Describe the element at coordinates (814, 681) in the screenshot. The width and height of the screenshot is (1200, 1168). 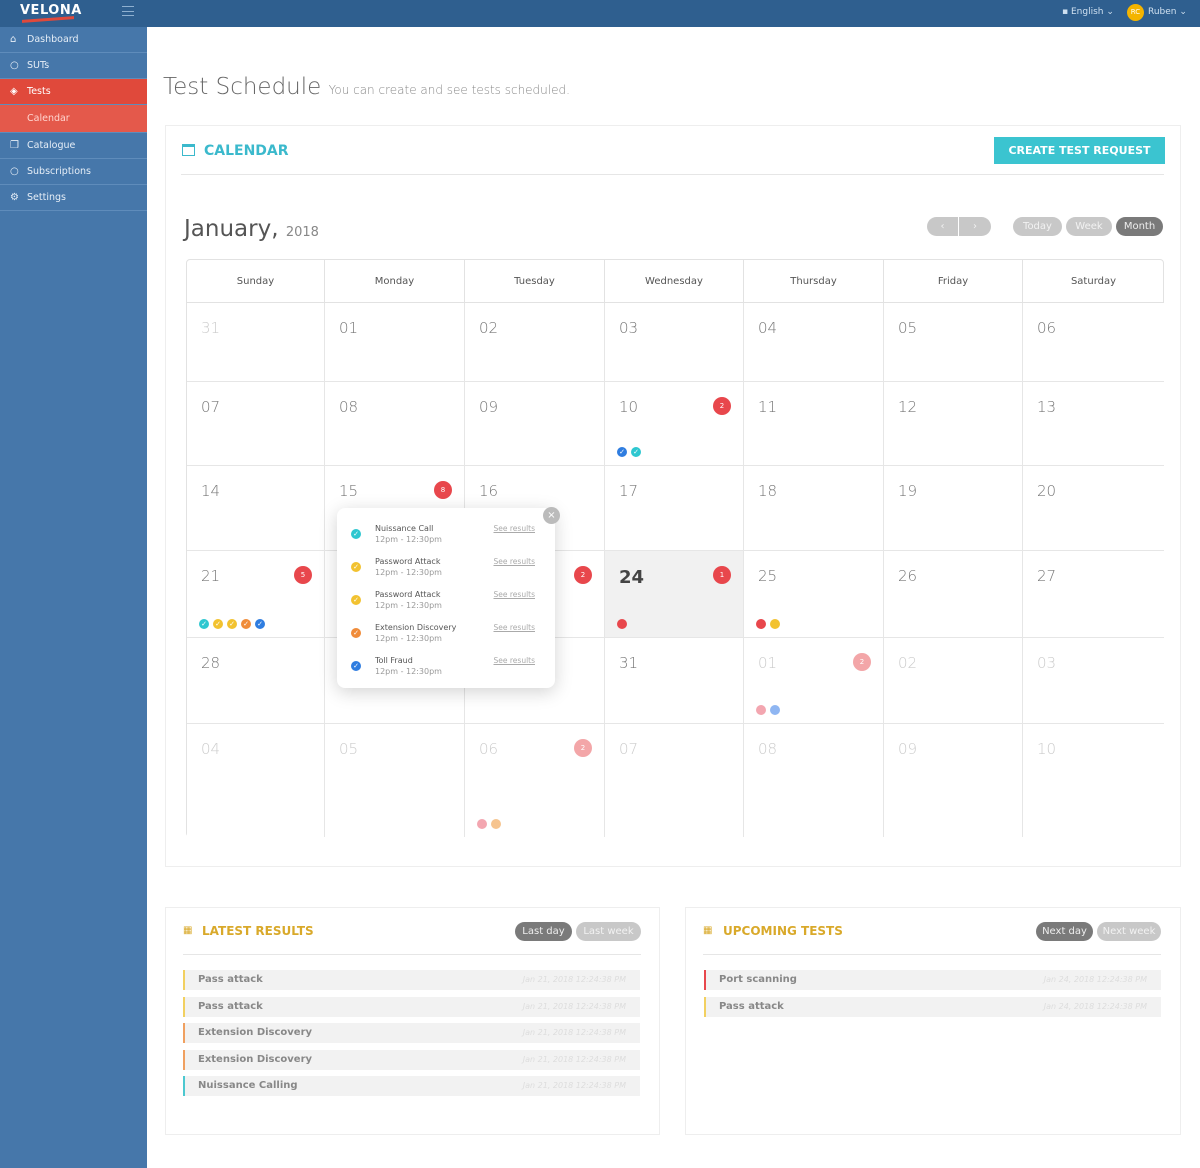
I see `calendar-day-cell: 01 2` at that location.